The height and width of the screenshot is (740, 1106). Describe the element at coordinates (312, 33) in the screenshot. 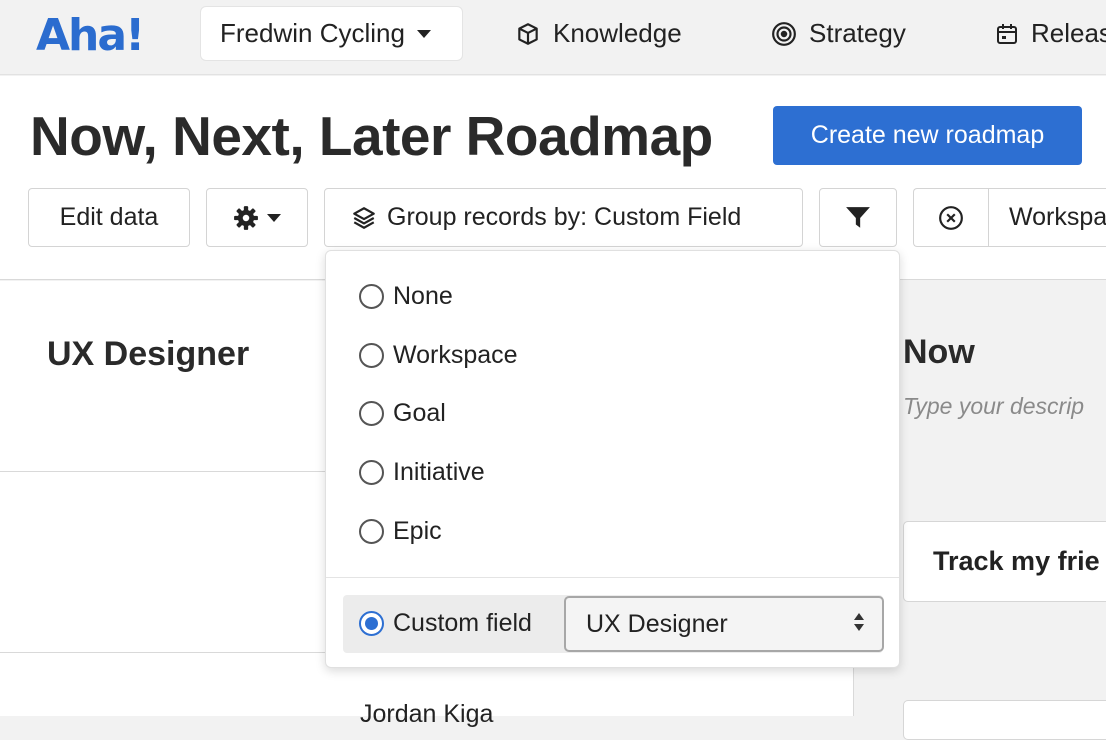

I see `workspace-name: Fredwin Cycling` at that location.